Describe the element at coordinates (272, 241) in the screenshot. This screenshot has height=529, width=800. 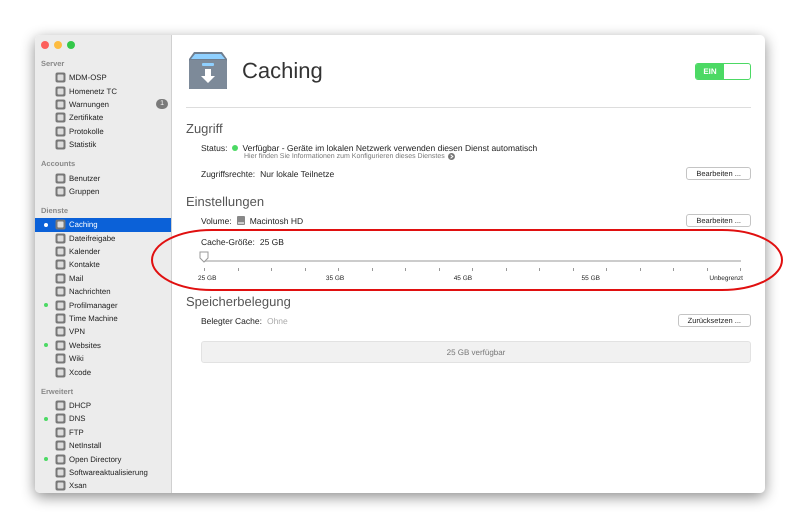
I see `field-value: 25 GB` at that location.